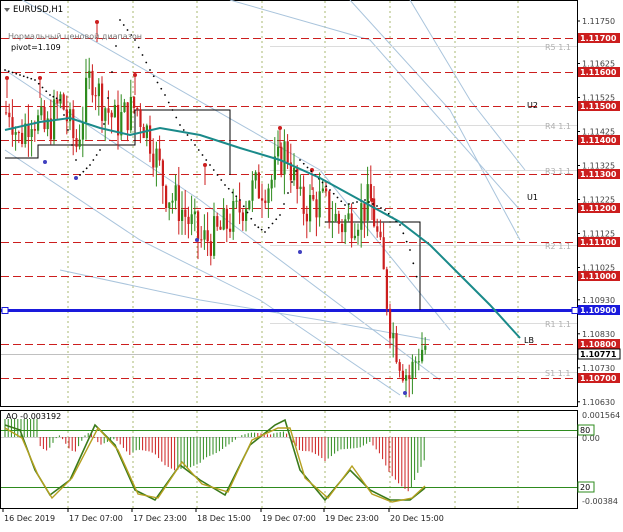 The height and width of the screenshot is (532, 623). What do you see at coordinates (585, 430) in the screenshot?
I see `ao-level-label: 80` at bounding box center [585, 430].